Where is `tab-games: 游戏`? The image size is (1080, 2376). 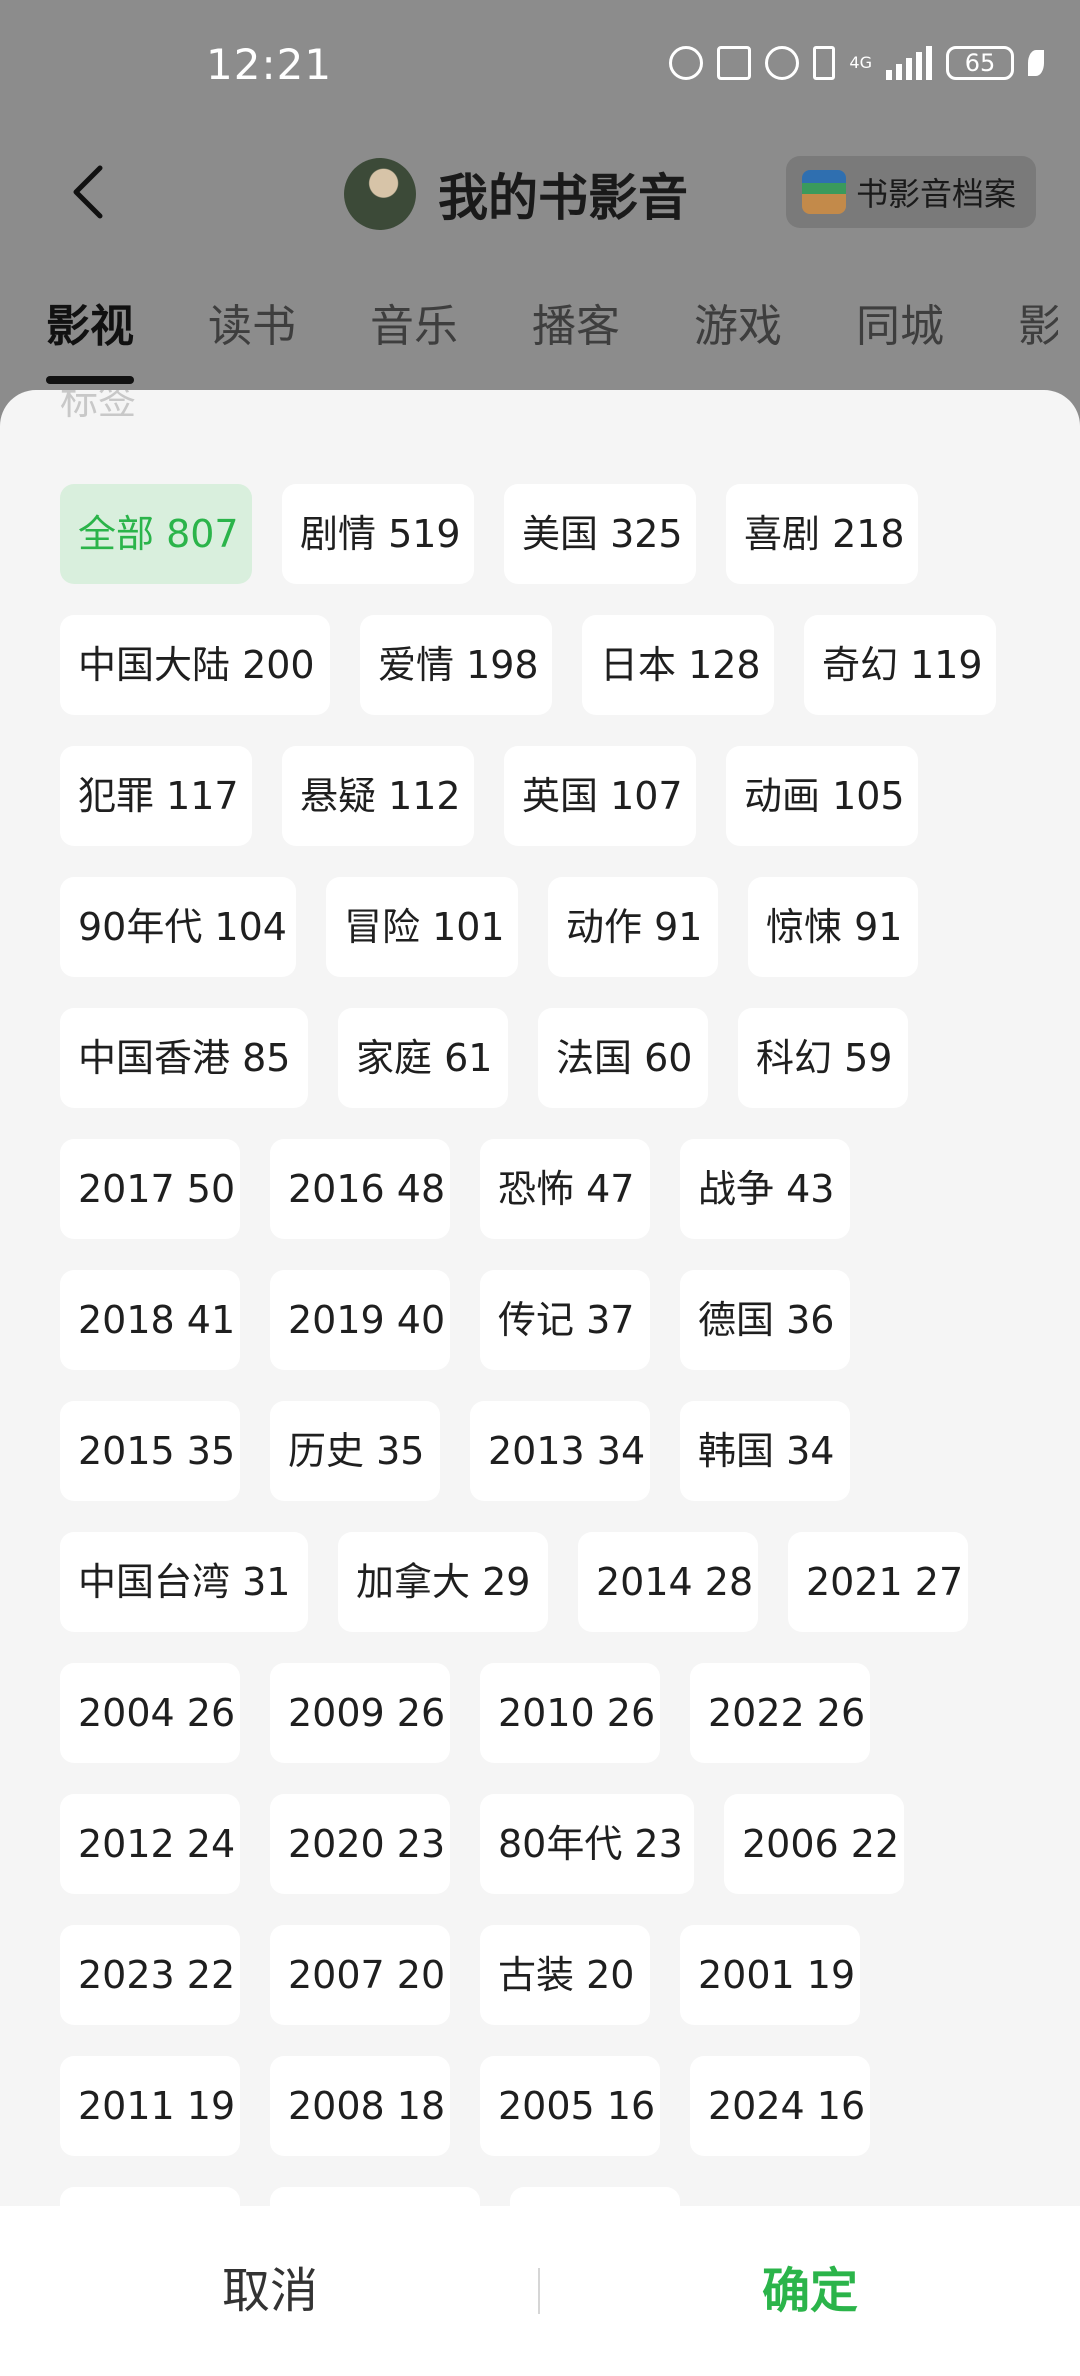
tab-games: 游戏 is located at coordinates (738, 322).